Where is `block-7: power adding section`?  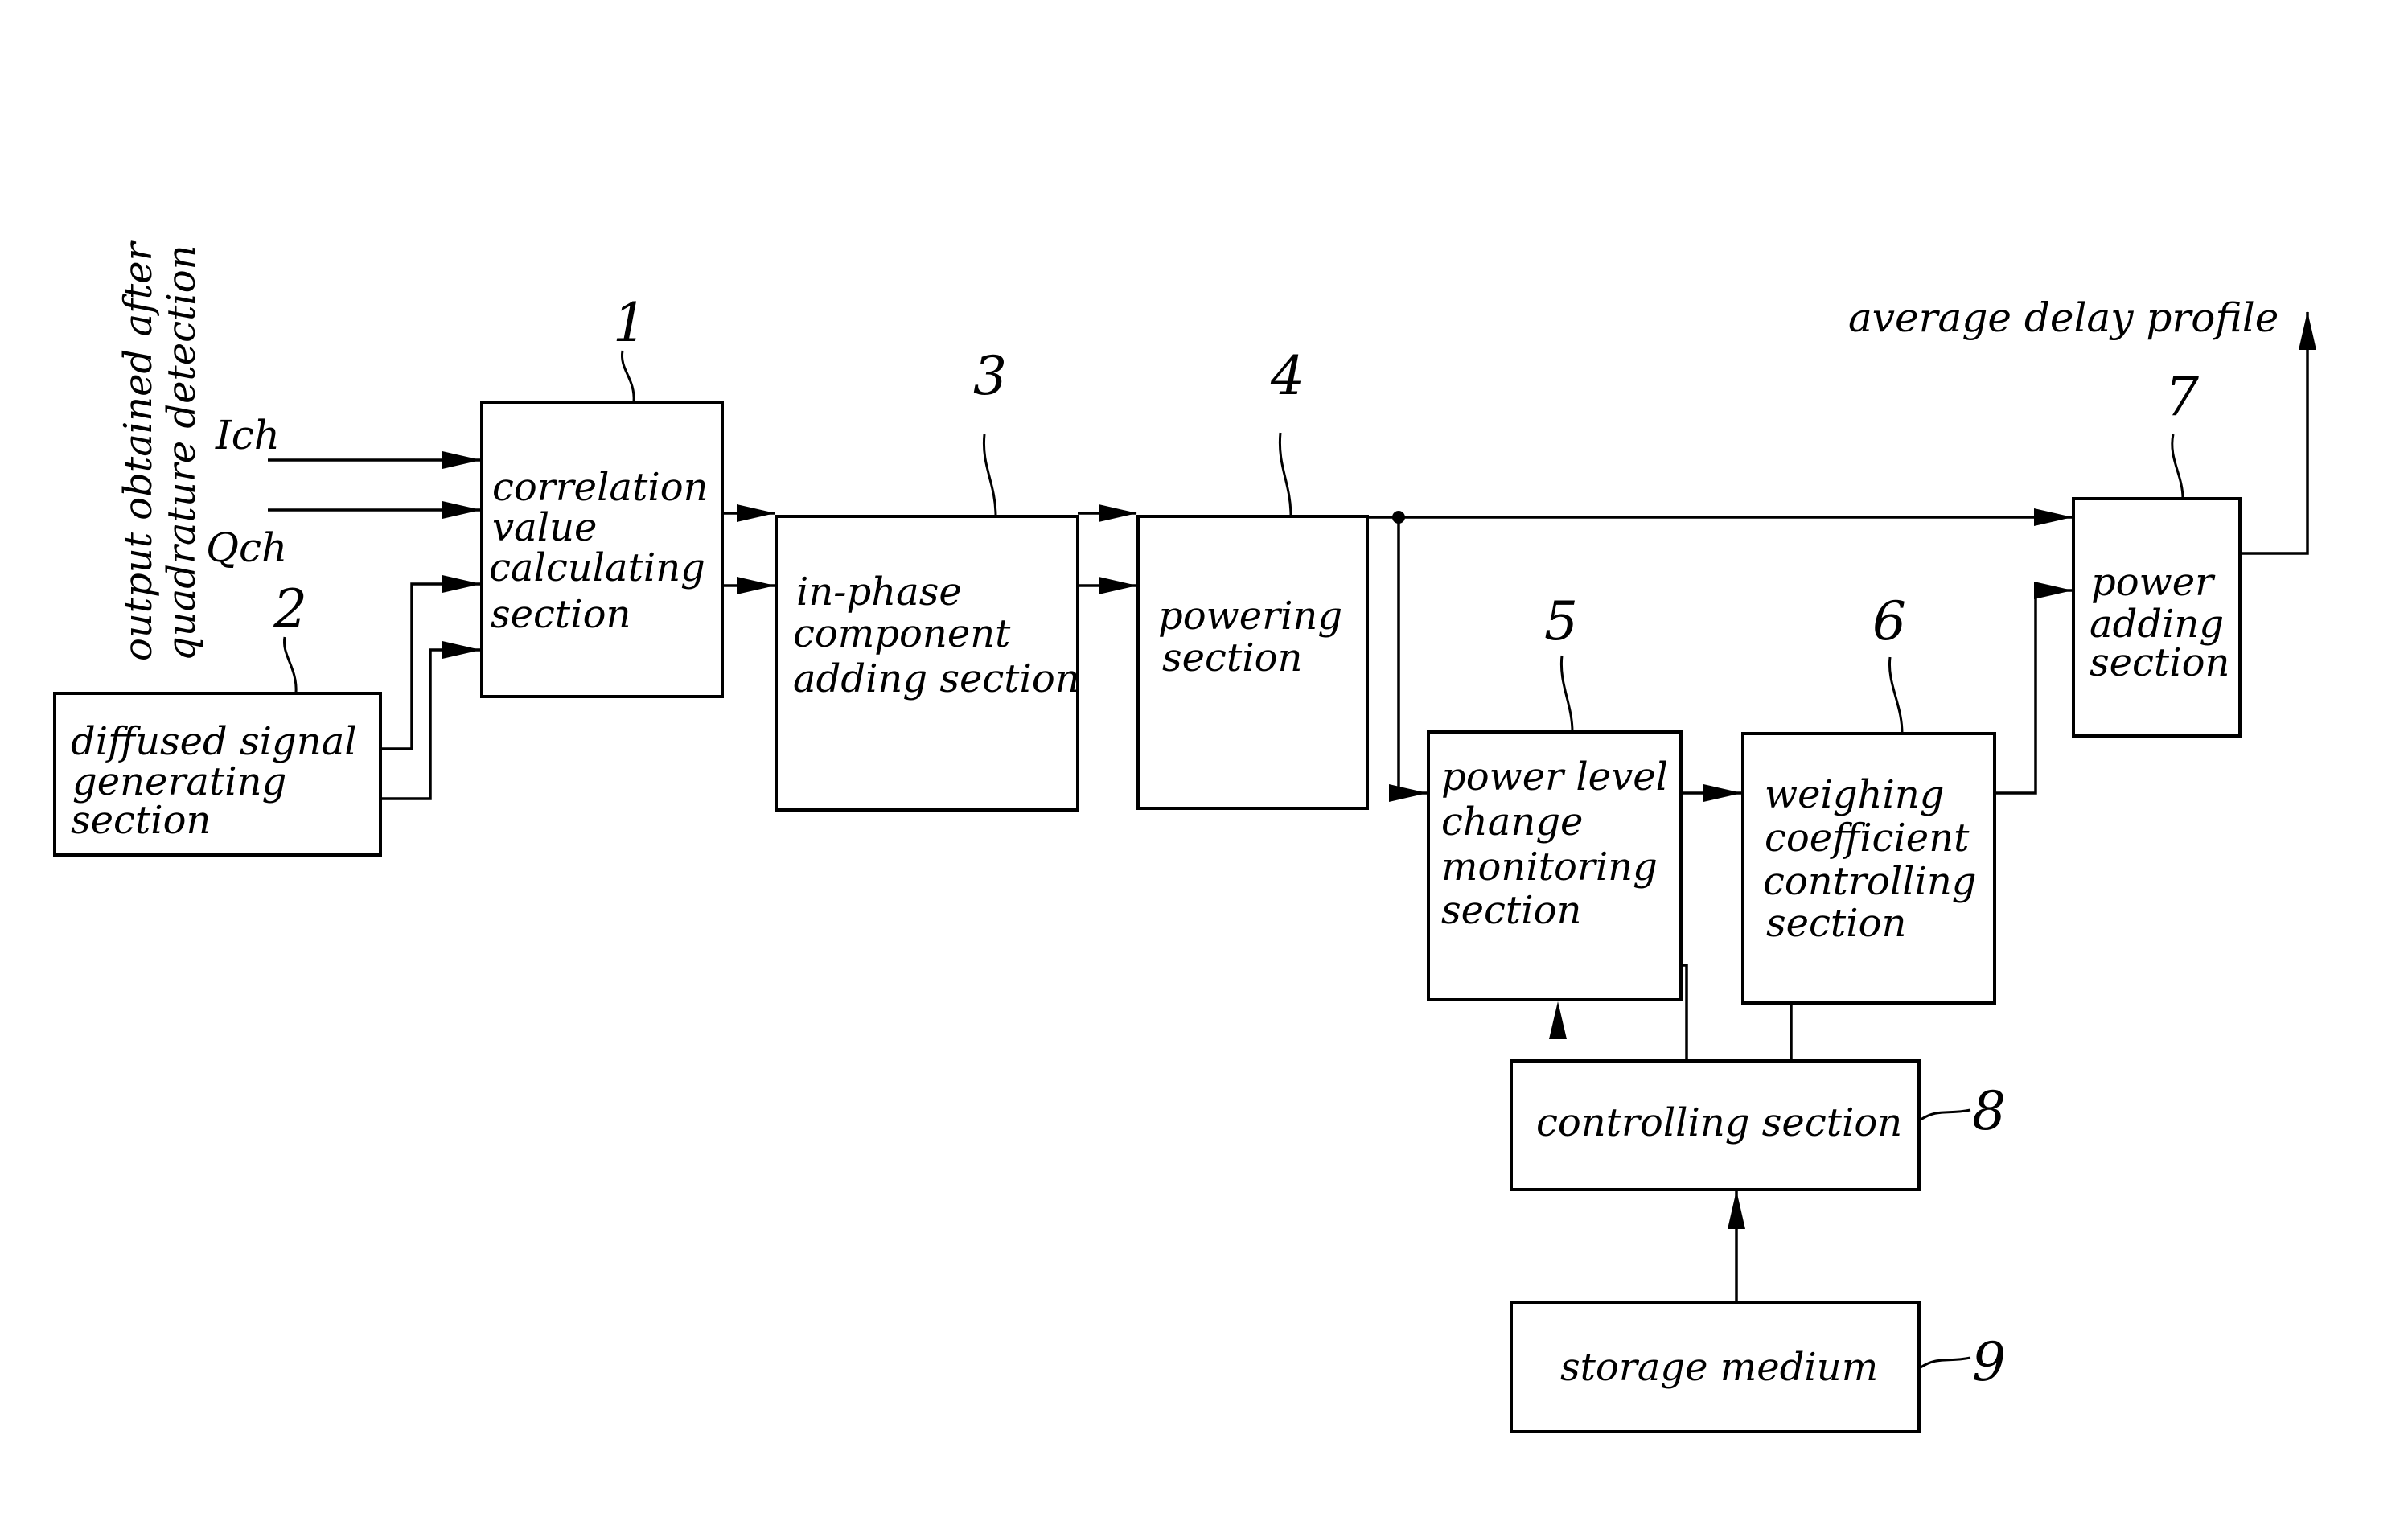
block-7: power adding section is located at coordinates (2157, 617).